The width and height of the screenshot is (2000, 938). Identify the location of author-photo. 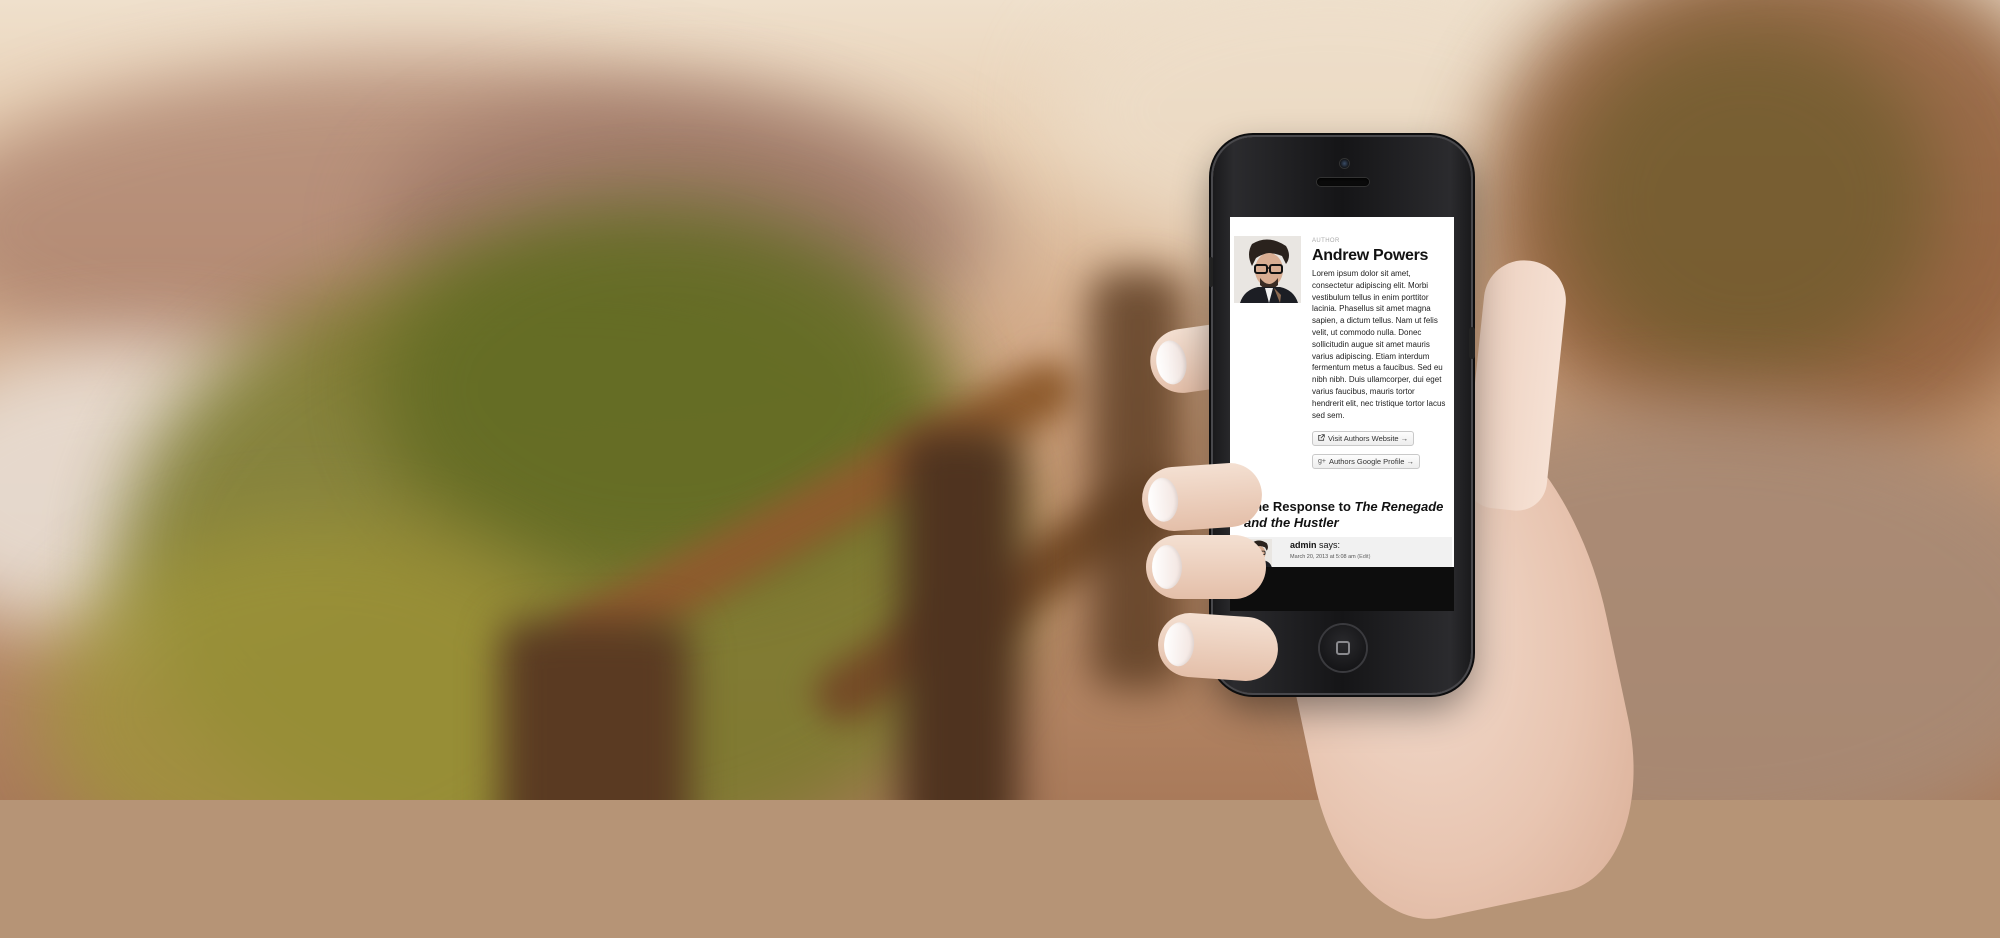
(1267, 269).